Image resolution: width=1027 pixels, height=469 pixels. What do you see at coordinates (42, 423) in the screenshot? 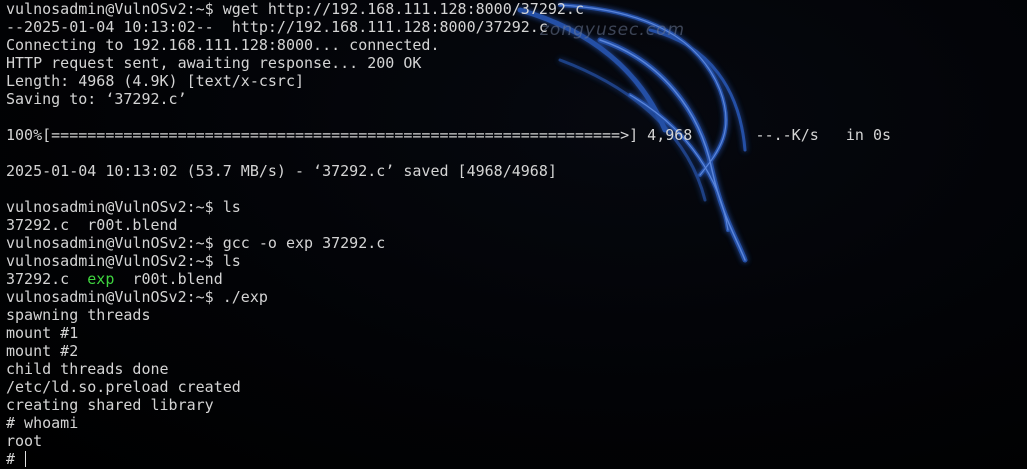
I see `terminal-line: # whoami` at bounding box center [42, 423].